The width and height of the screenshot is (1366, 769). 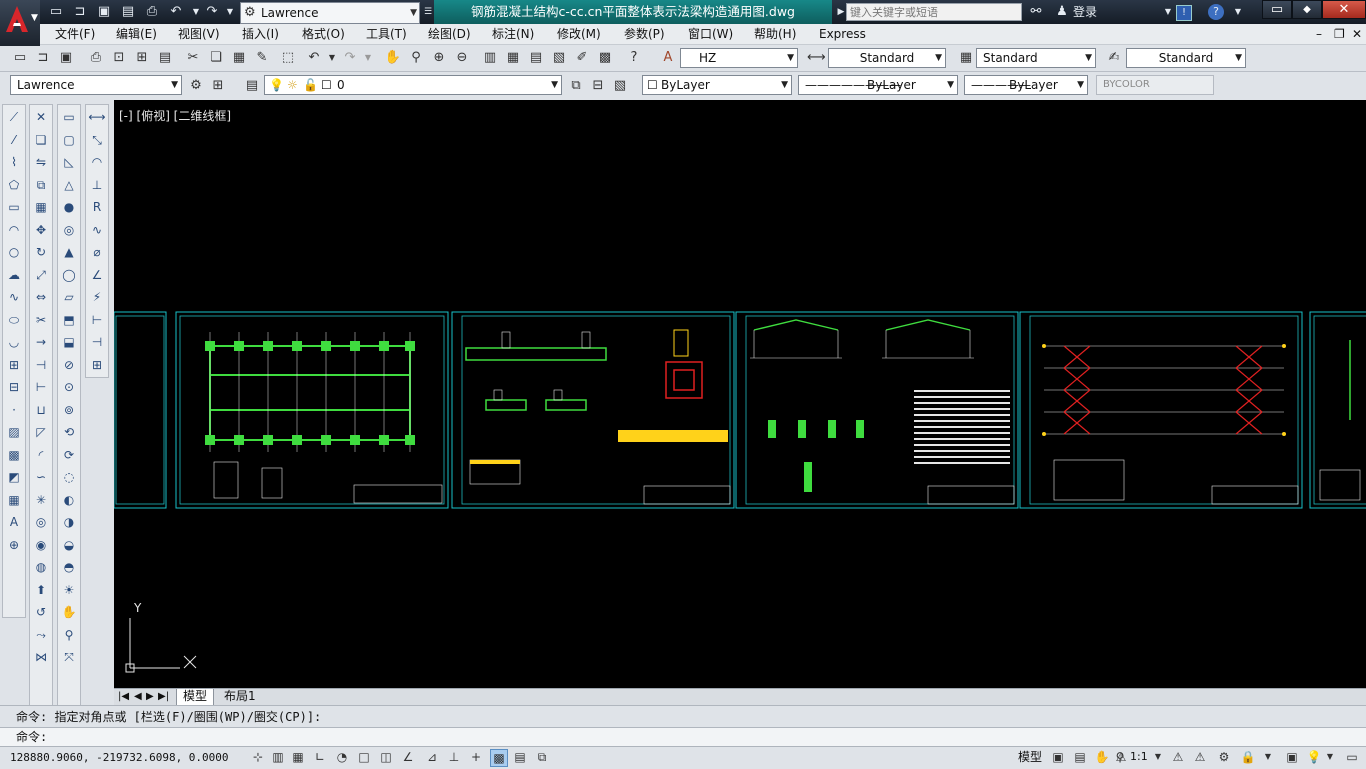 I want to click on line-icon: ⟋, so click(x=14, y=117).